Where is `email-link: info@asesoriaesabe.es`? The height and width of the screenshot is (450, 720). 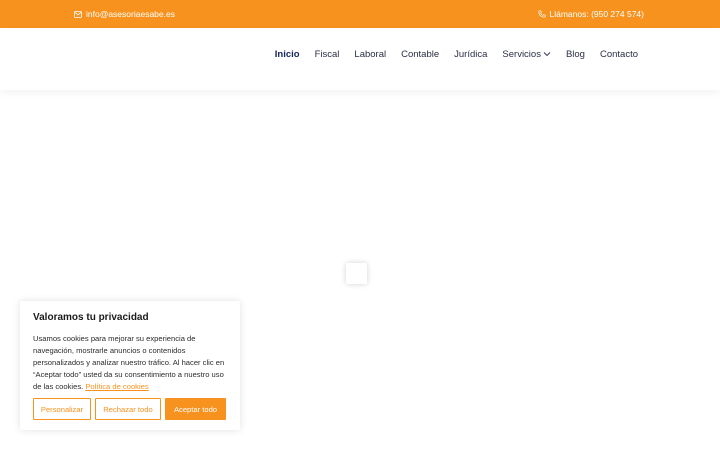
email-link: info@asesoriaesabe.es is located at coordinates (124, 14).